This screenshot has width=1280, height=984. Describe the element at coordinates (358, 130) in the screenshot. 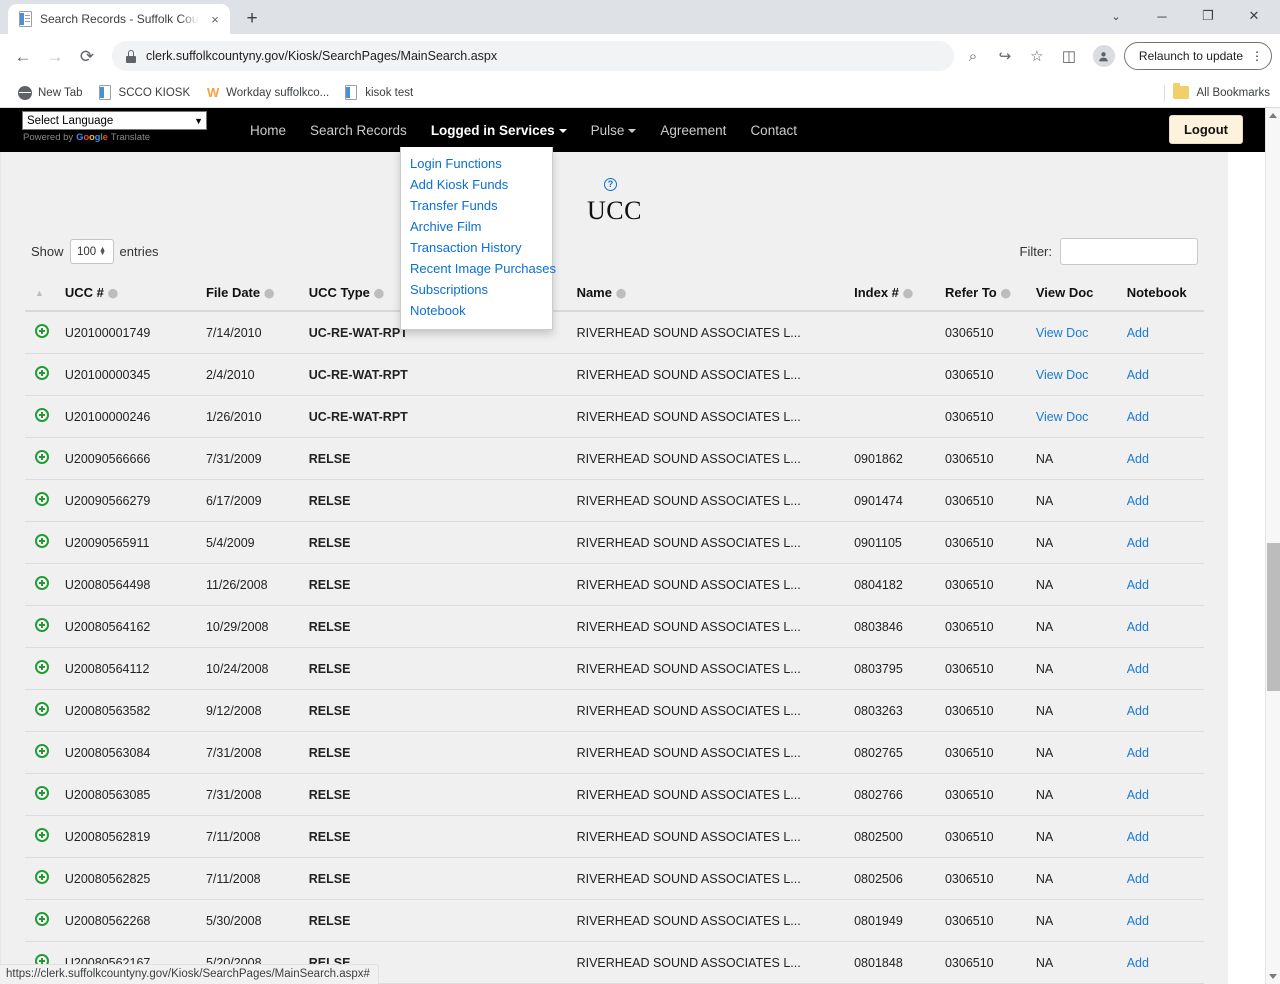

I see `nav-item-search-records: Search Records` at that location.